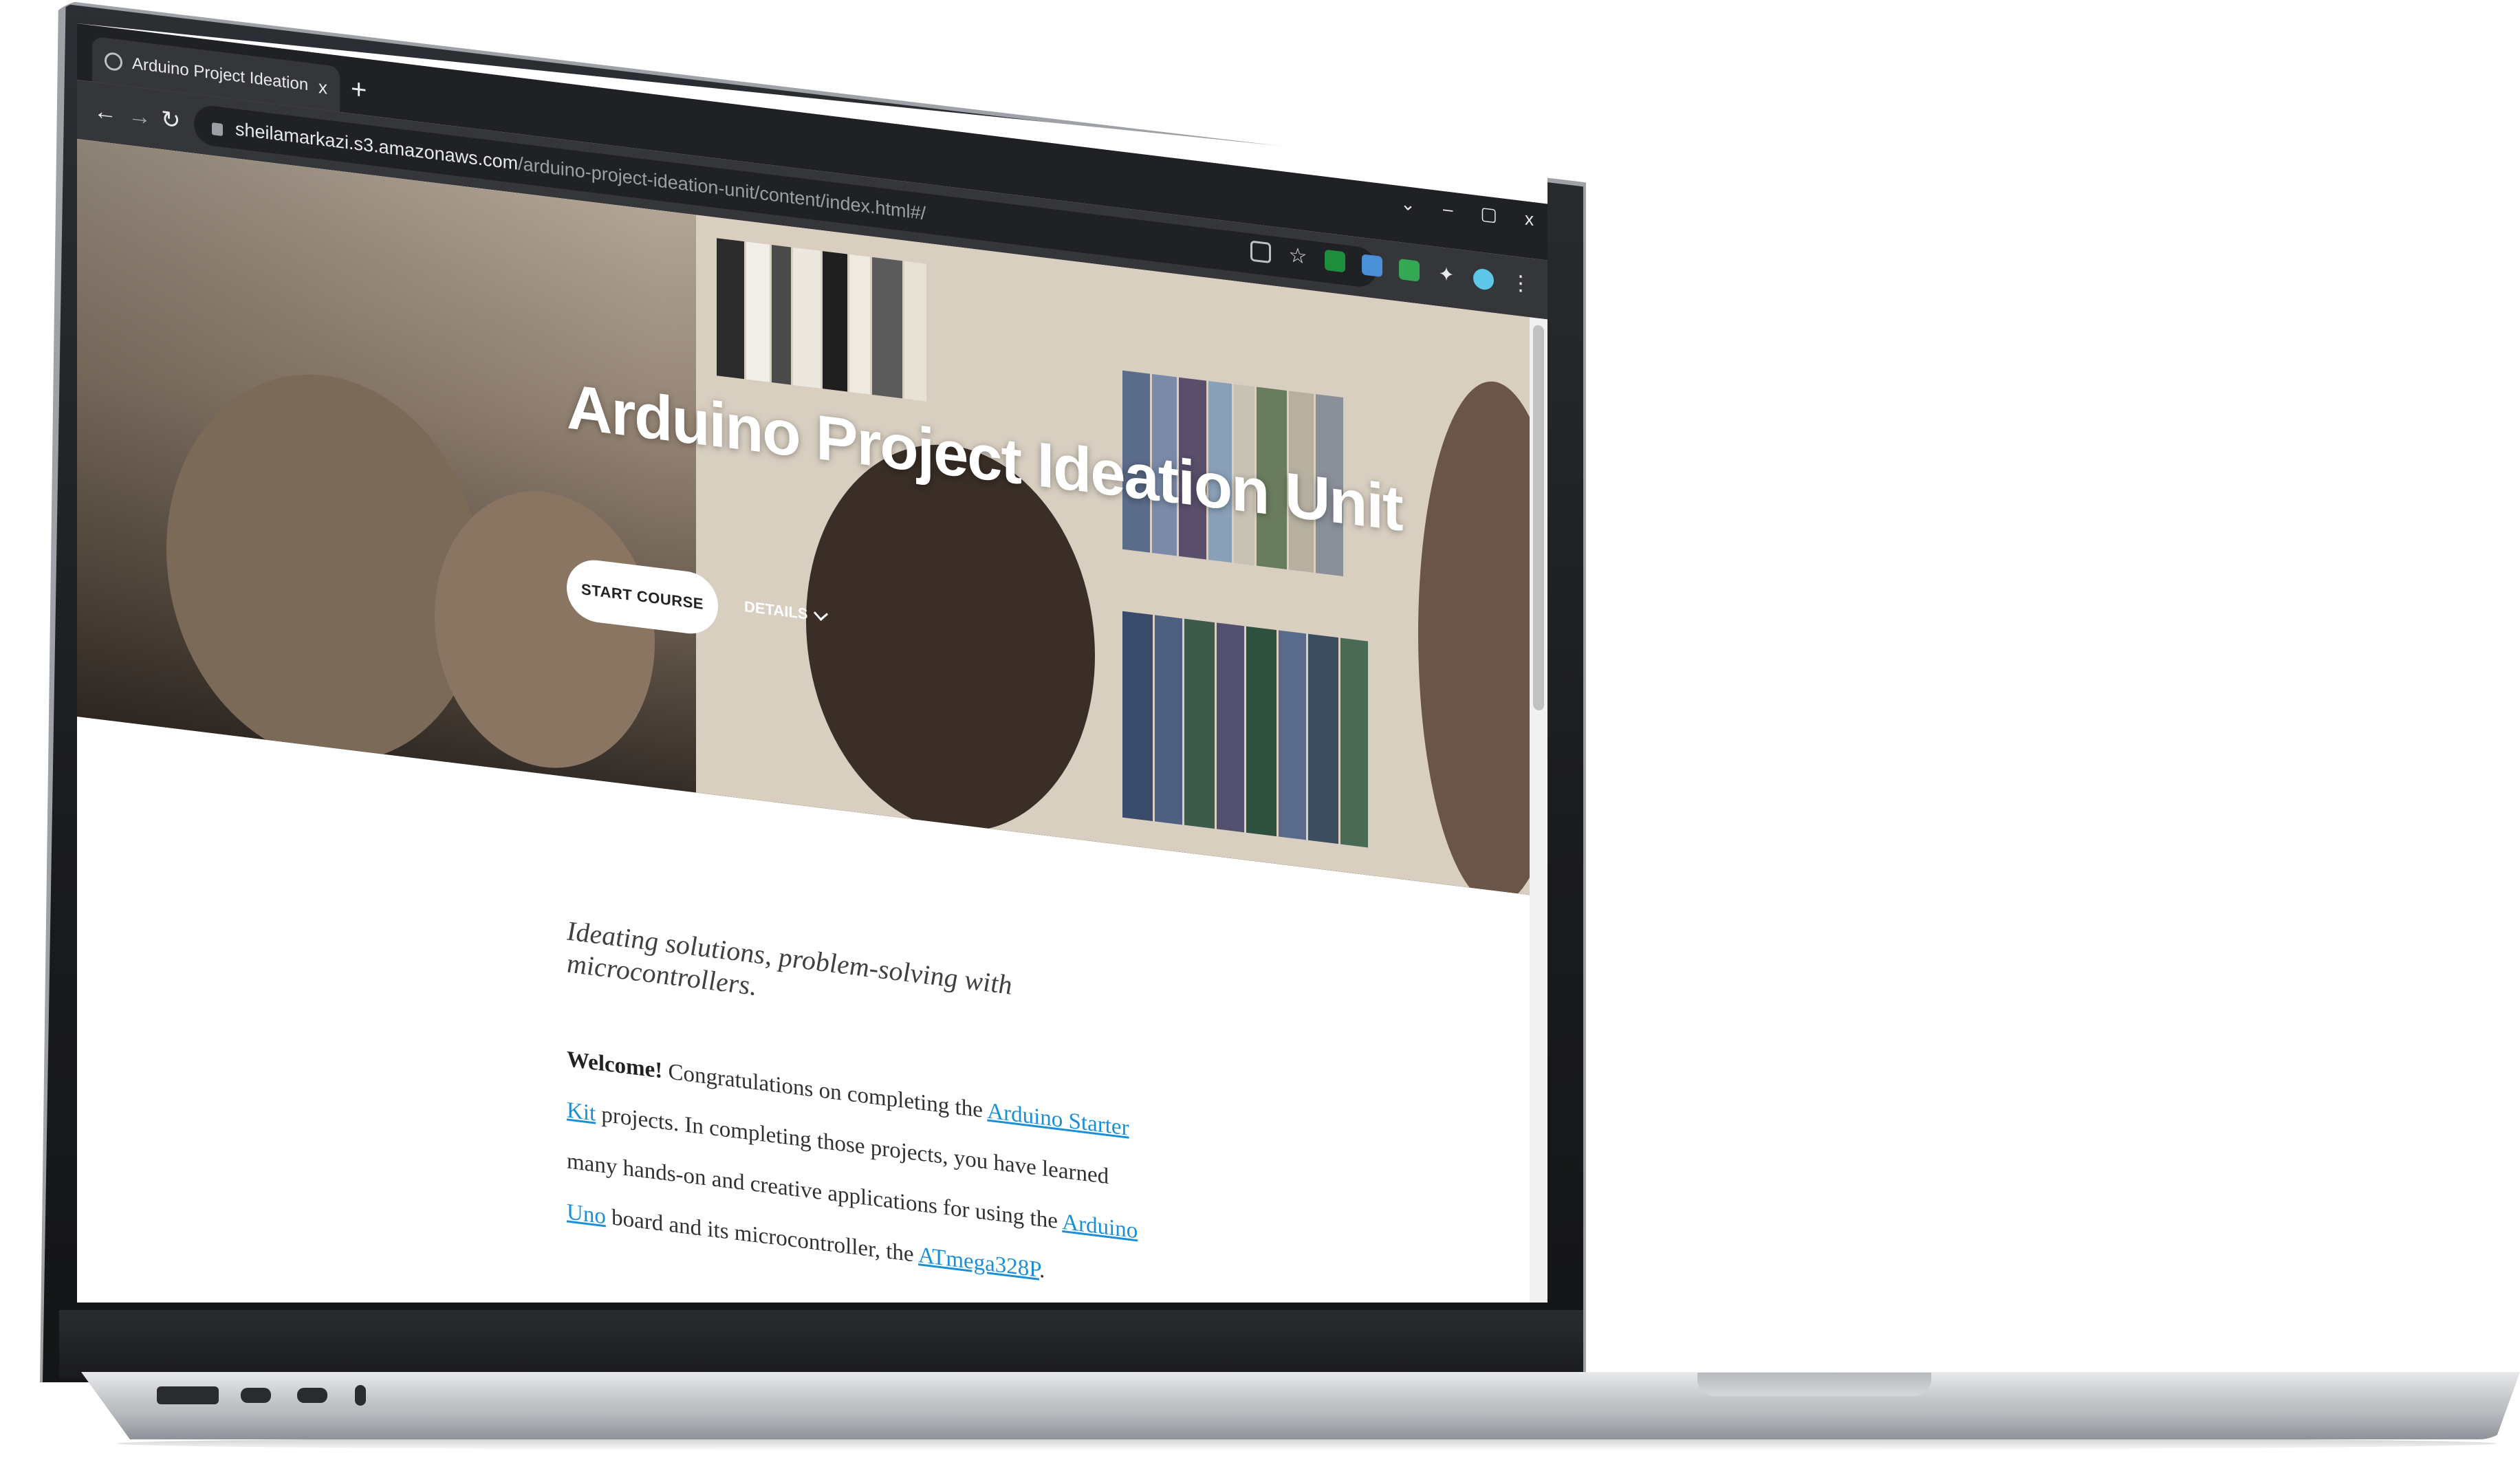 The height and width of the screenshot is (1460, 2520). I want to click on new-tab-button: +, so click(359, 90).